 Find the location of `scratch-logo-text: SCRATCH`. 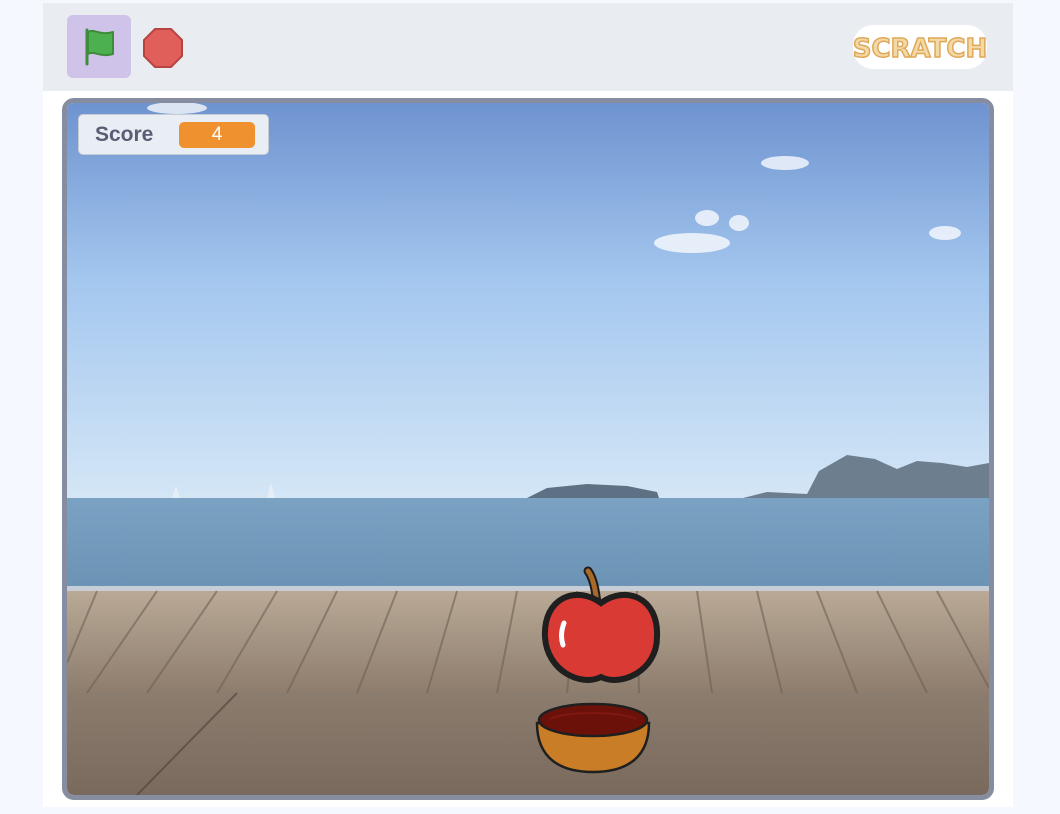

scratch-logo-text: SCRATCH is located at coordinates (920, 49).